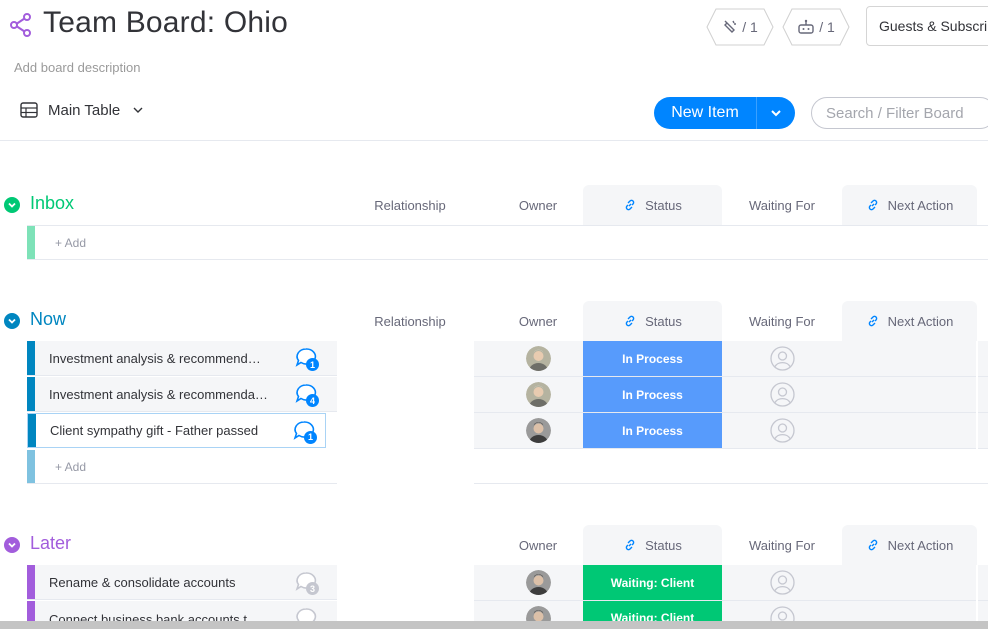 Image resolution: width=988 pixels, height=629 pixels. I want to click on add-item-row-inbox: + Add, so click(185, 242).